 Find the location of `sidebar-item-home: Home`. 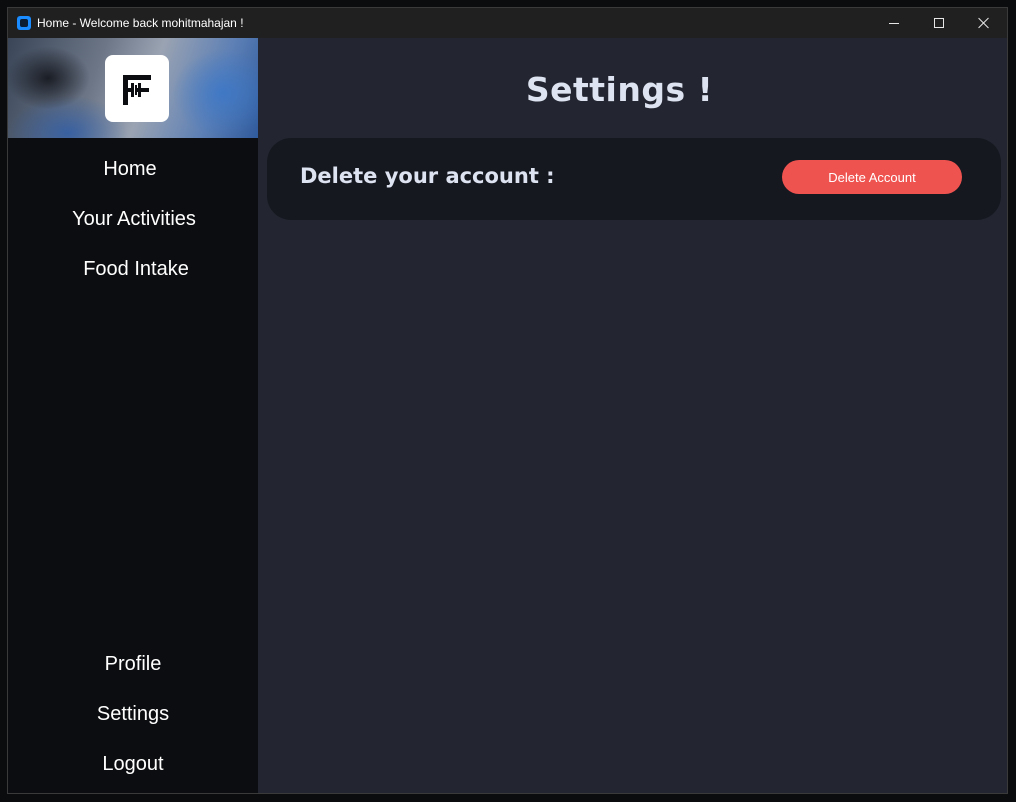

sidebar-item-home: Home is located at coordinates (131, 169).